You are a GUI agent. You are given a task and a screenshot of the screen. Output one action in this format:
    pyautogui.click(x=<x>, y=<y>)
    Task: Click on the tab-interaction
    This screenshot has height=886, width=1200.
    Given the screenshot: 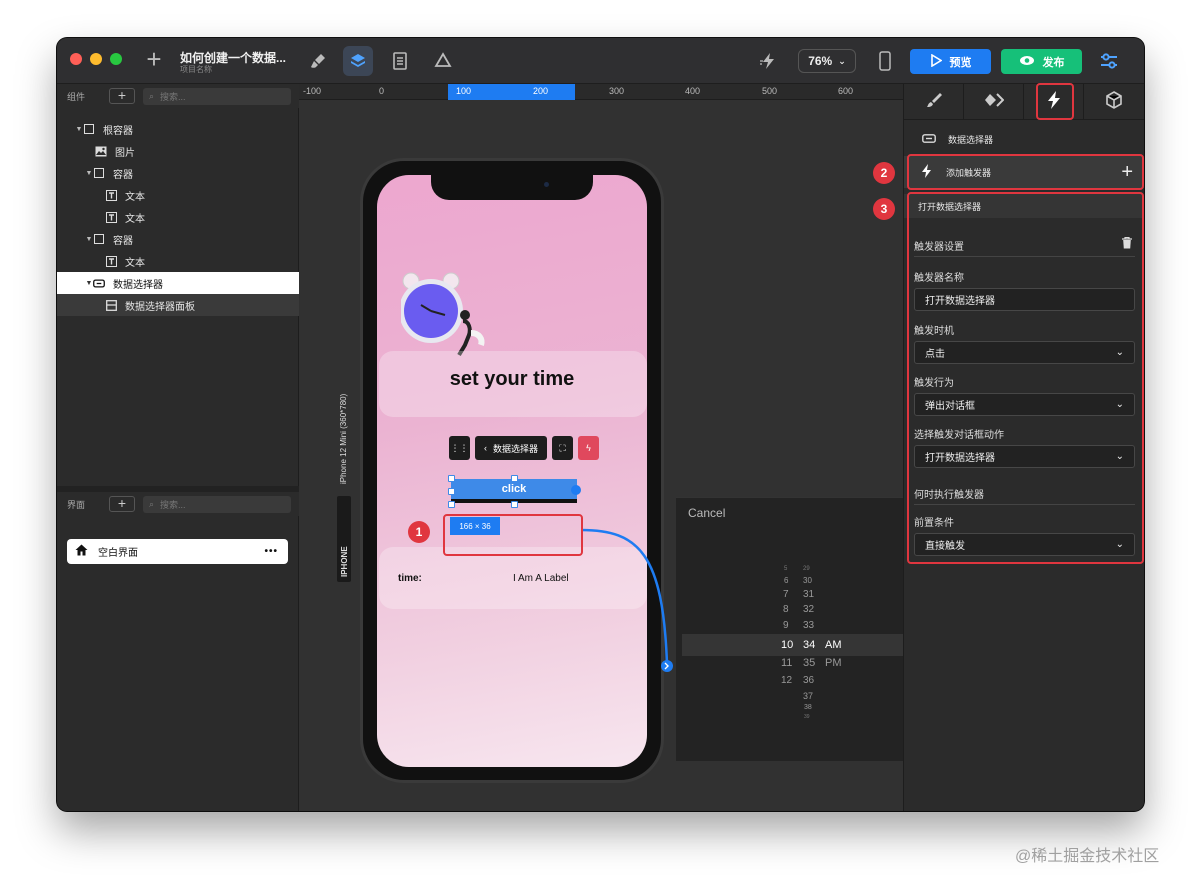 What is the action you would take?
    pyautogui.click(x=994, y=102)
    